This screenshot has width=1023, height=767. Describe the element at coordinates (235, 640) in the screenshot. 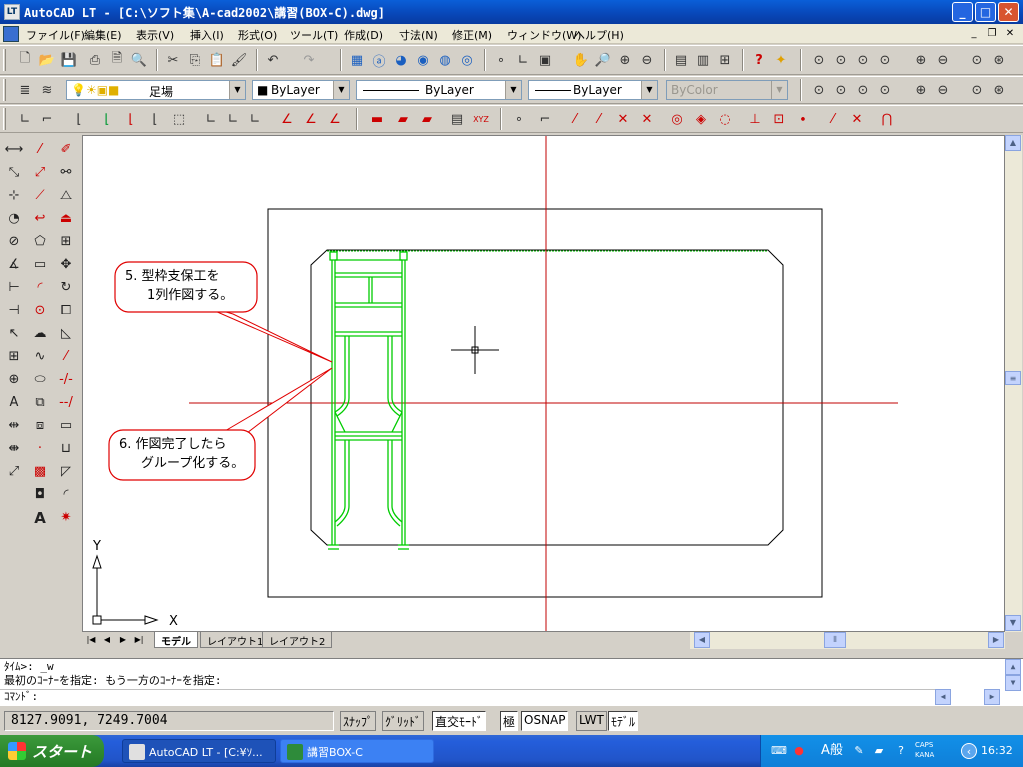

I see `tab-layout1: レイアウト1` at that location.